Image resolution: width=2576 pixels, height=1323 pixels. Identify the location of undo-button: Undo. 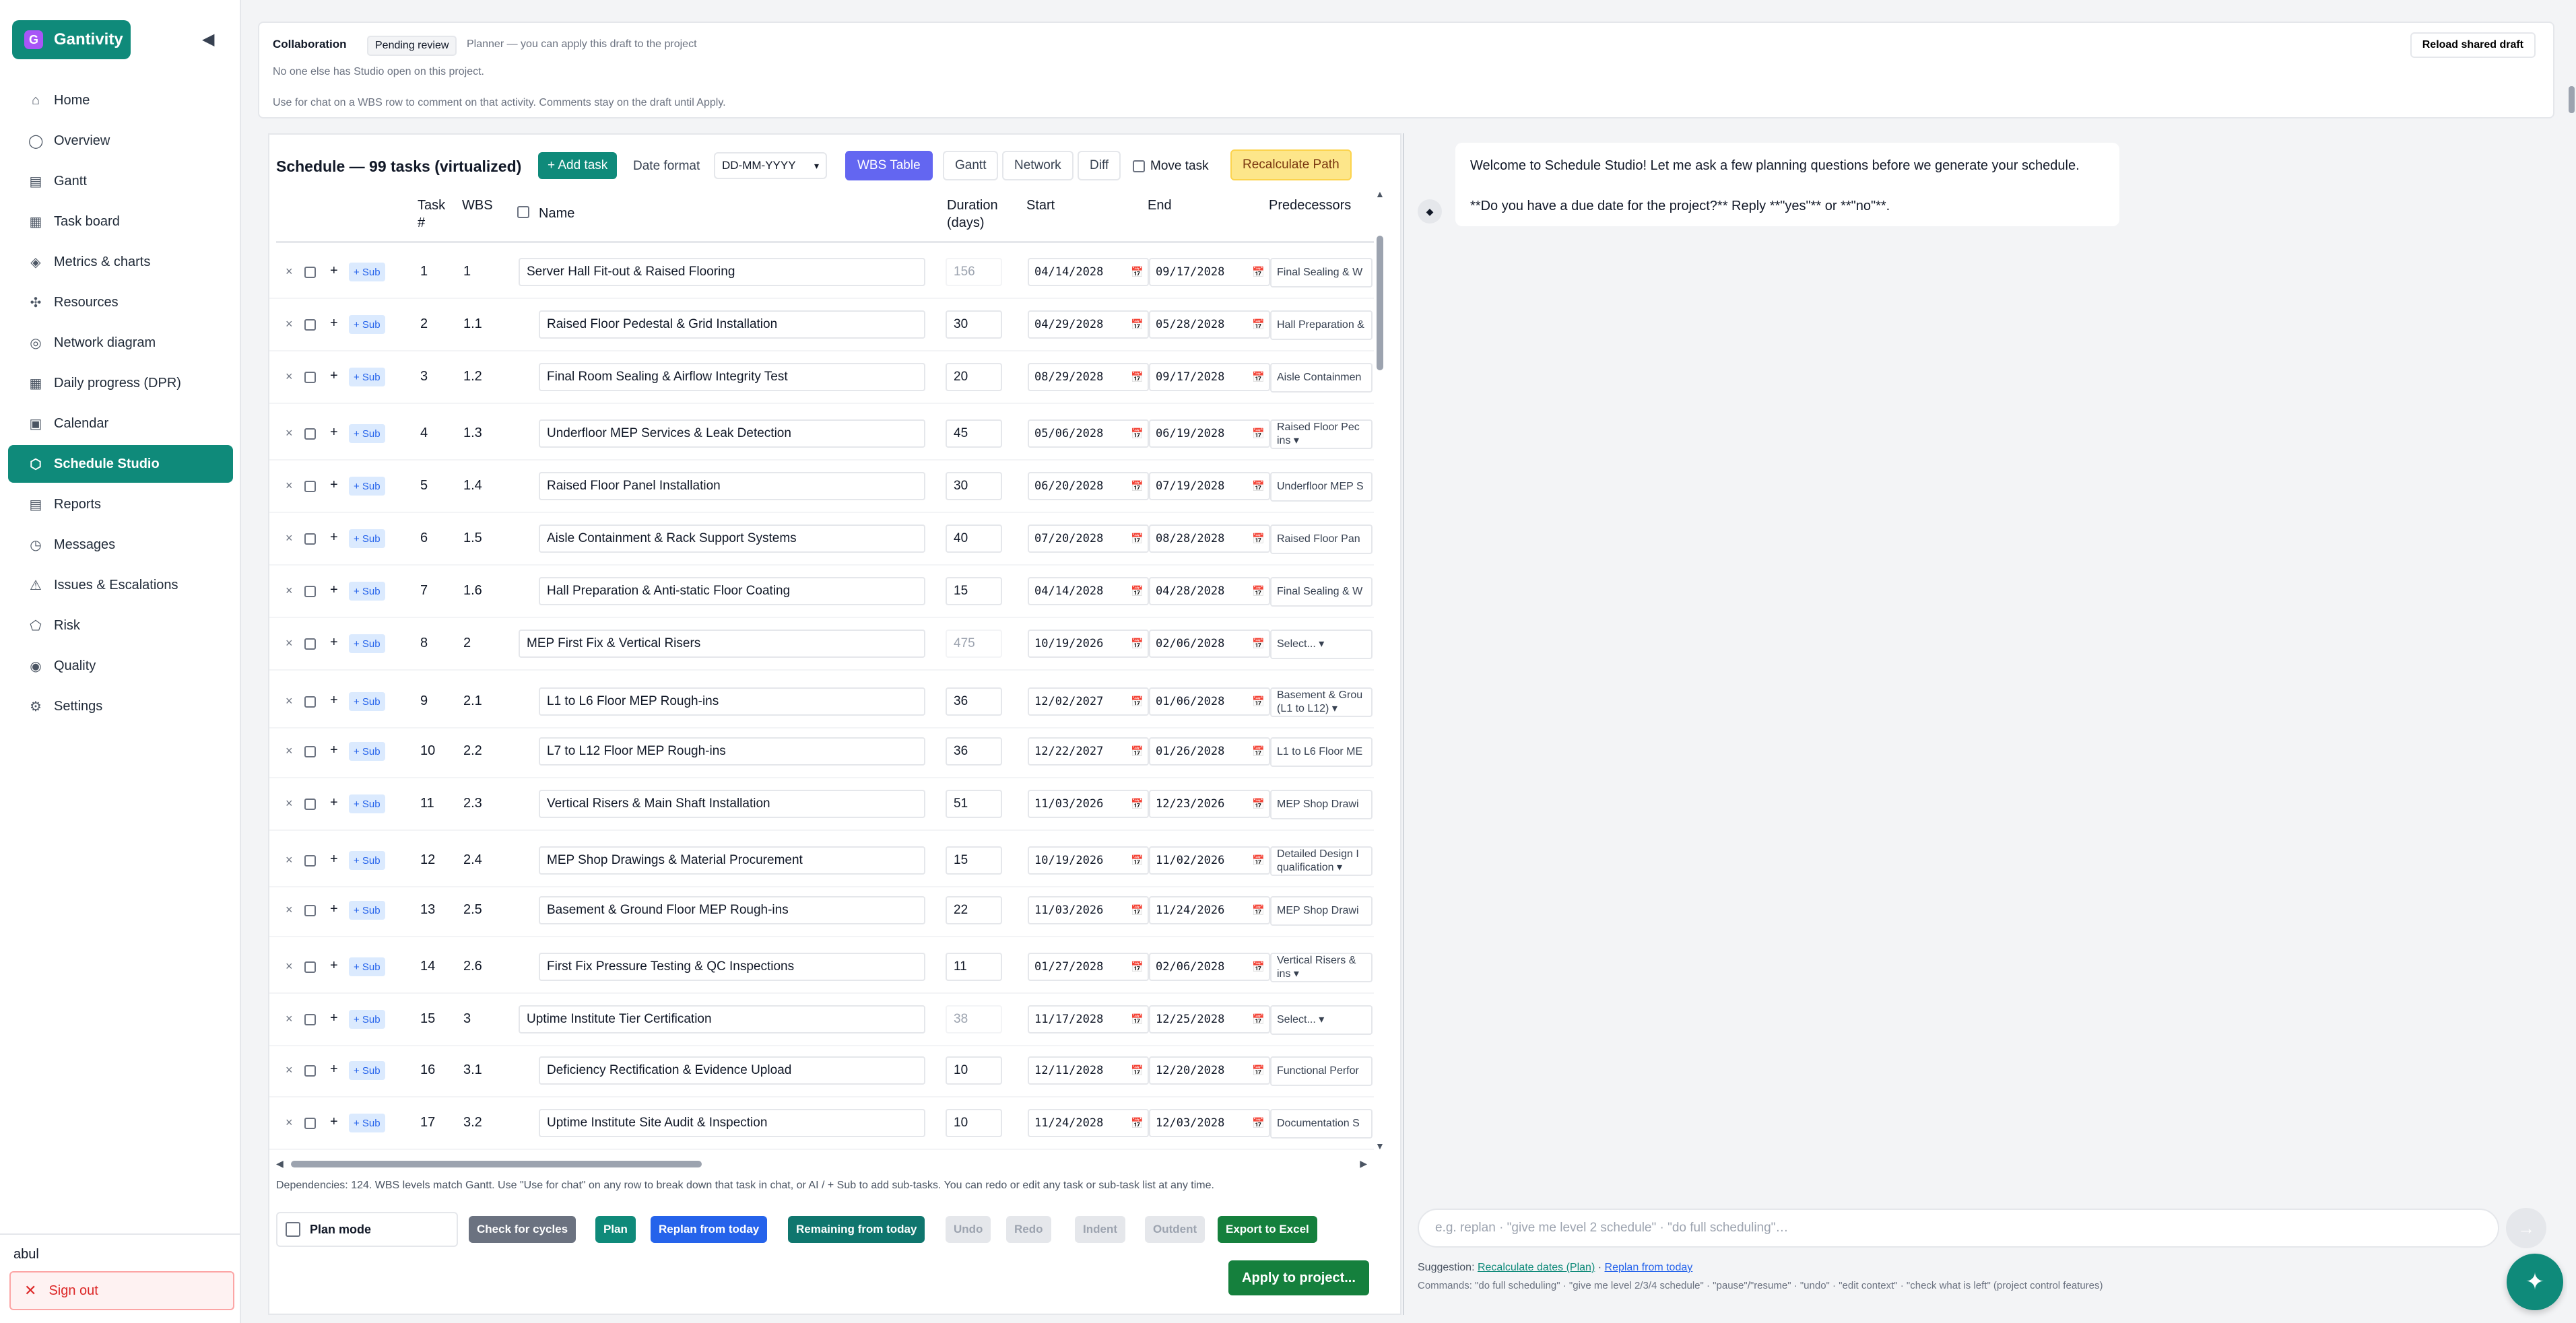
(968, 1229).